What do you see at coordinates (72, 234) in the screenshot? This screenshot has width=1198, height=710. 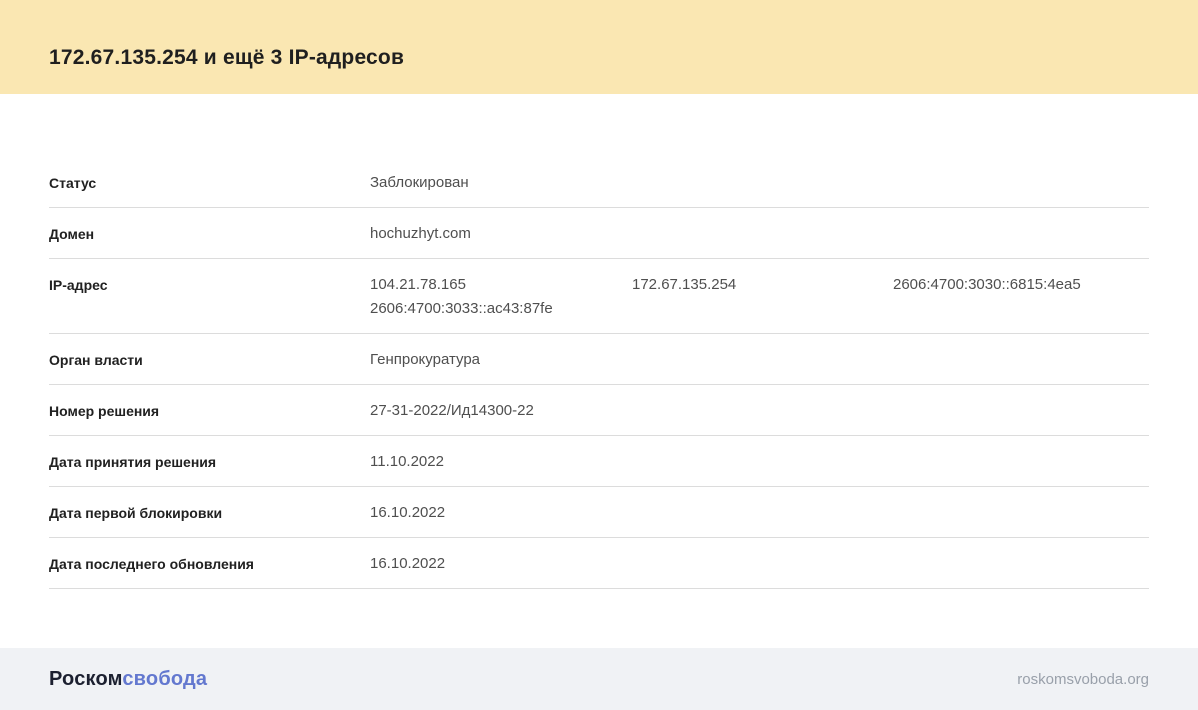 I see `row-label: Домен` at bounding box center [72, 234].